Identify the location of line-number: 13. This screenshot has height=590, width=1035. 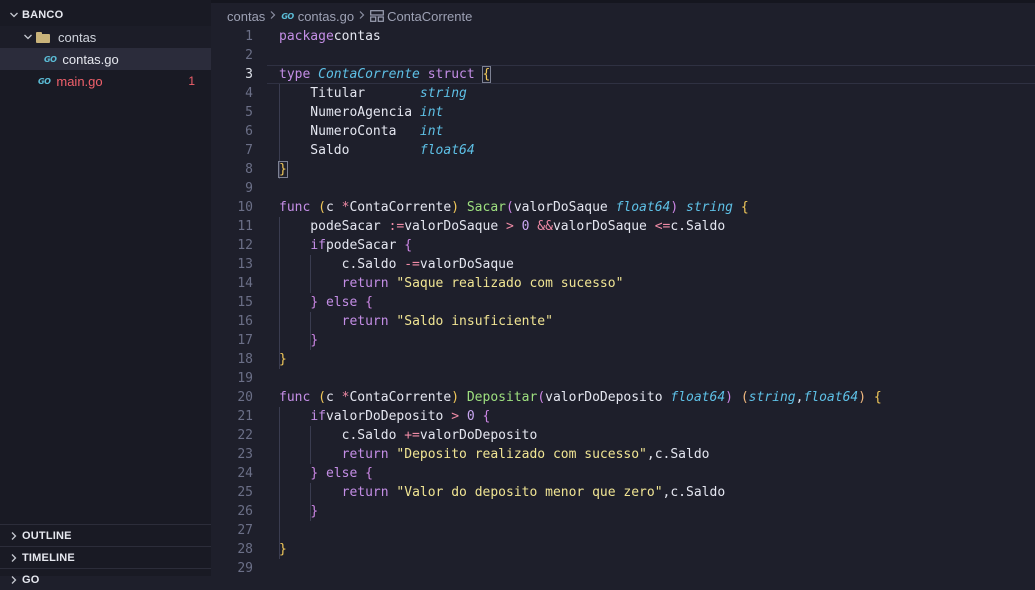
(245, 264).